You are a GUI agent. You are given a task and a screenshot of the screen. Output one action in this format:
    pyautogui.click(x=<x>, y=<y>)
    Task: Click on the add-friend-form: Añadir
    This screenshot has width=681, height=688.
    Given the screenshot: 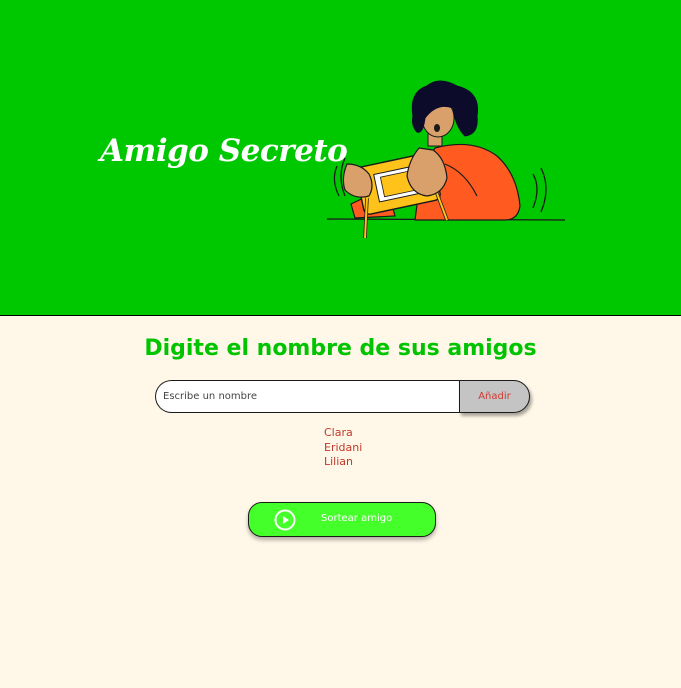 What is the action you would take?
    pyautogui.click(x=343, y=396)
    